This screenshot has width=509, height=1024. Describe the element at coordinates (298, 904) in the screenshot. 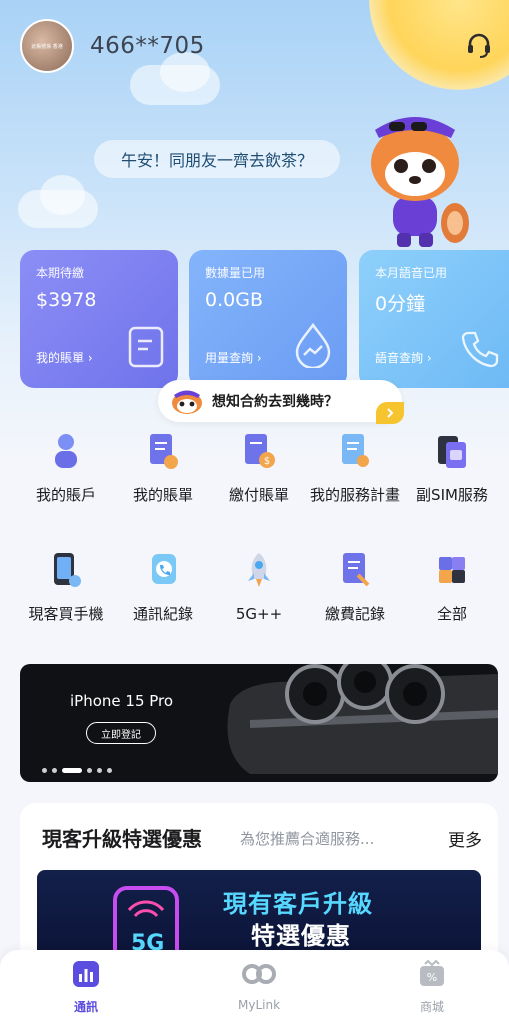

I see `promo-headline: 現有客戶升級` at that location.